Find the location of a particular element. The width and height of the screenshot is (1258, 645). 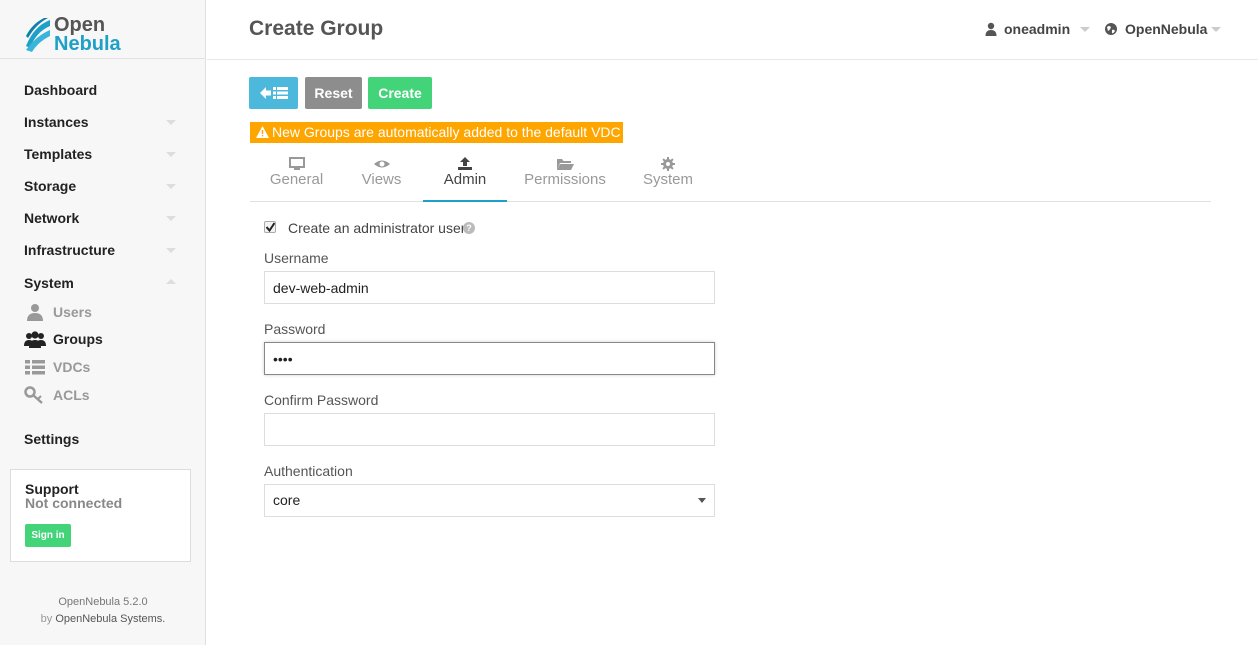

gear-icon is located at coordinates (668, 164).